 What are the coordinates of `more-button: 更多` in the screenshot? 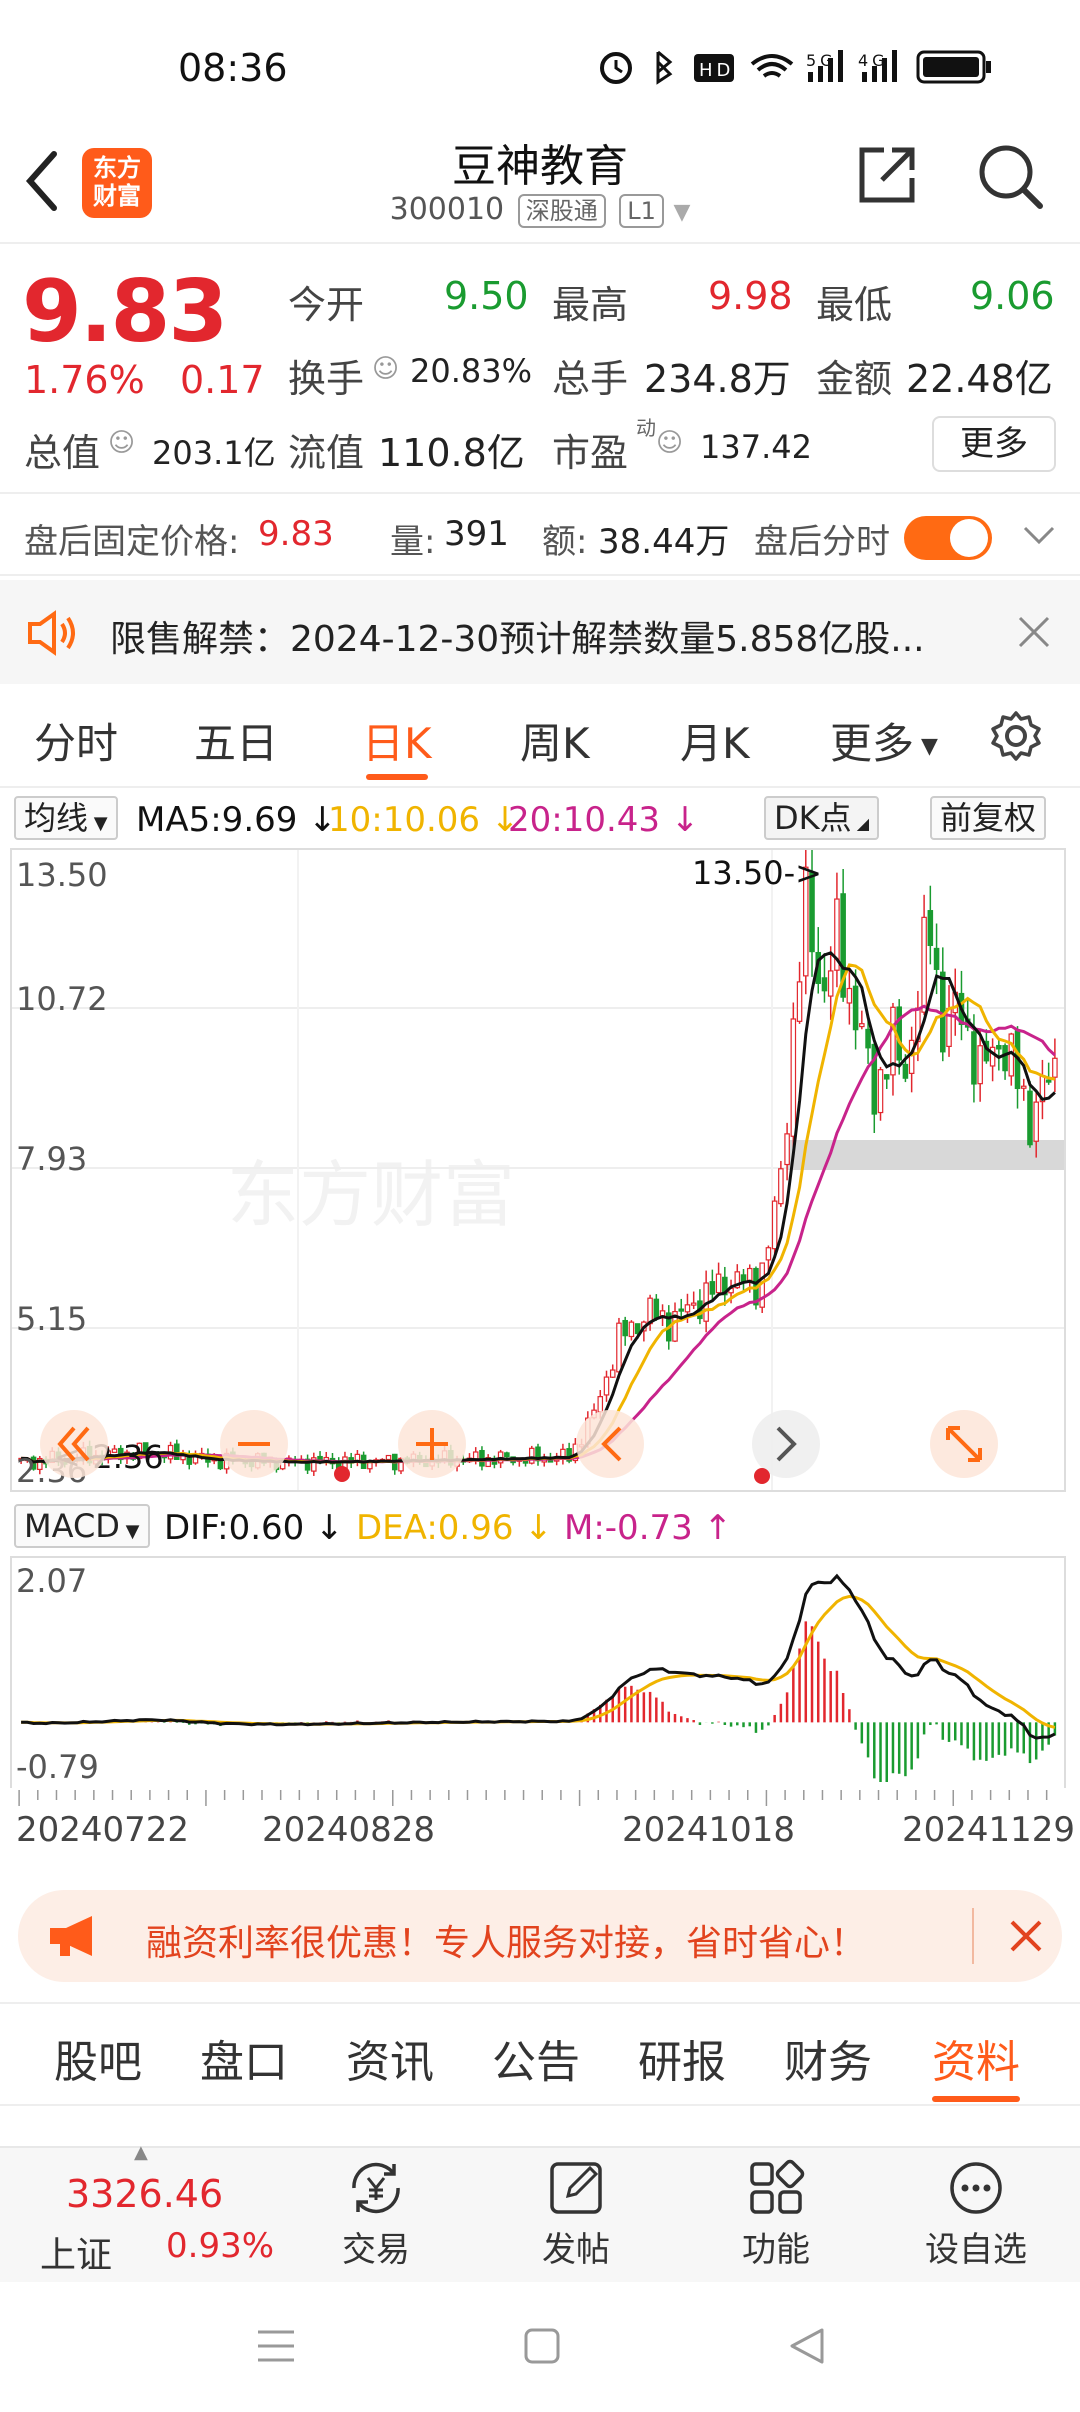 It's located at (994, 444).